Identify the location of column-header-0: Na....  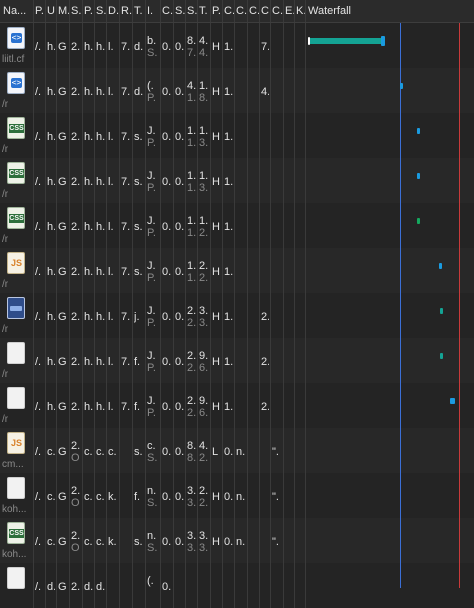
(18, 11).